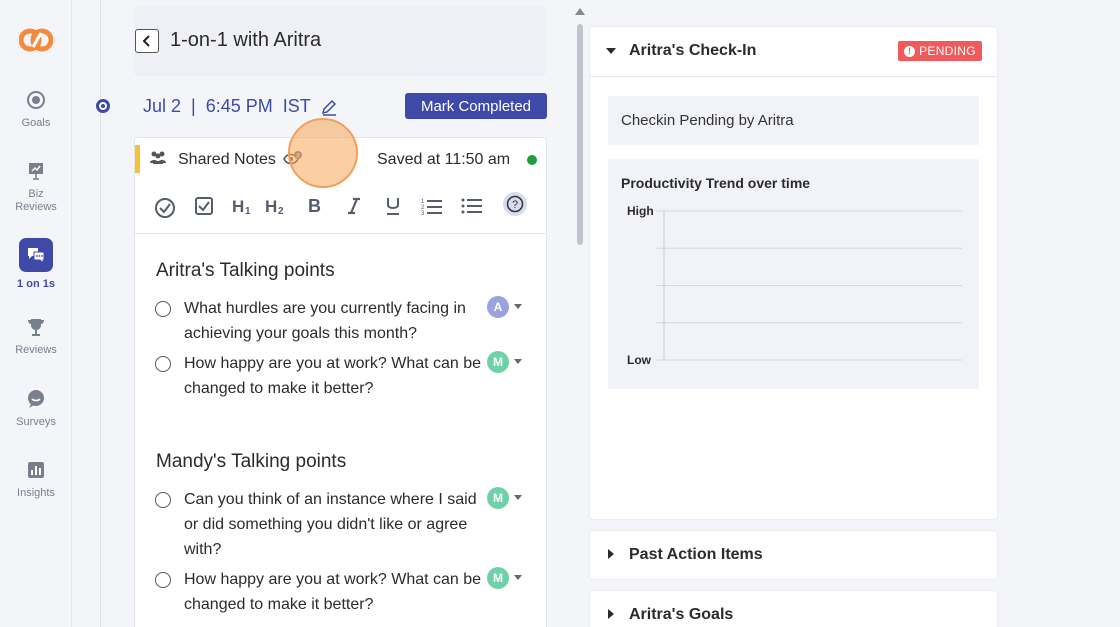 The height and width of the screenshot is (627, 1120). What do you see at coordinates (707, 120) in the screenshot?
I see `pending-message: Checkin Pending by Aritra` at bounding box center [707, 120].